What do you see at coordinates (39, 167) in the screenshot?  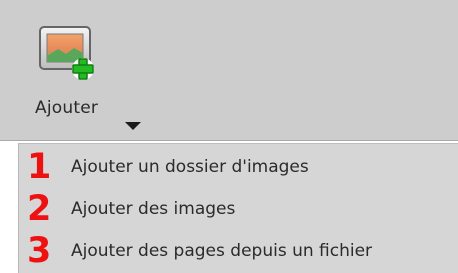 I see `annotation-number: 1` at bounding box center [39, 167].